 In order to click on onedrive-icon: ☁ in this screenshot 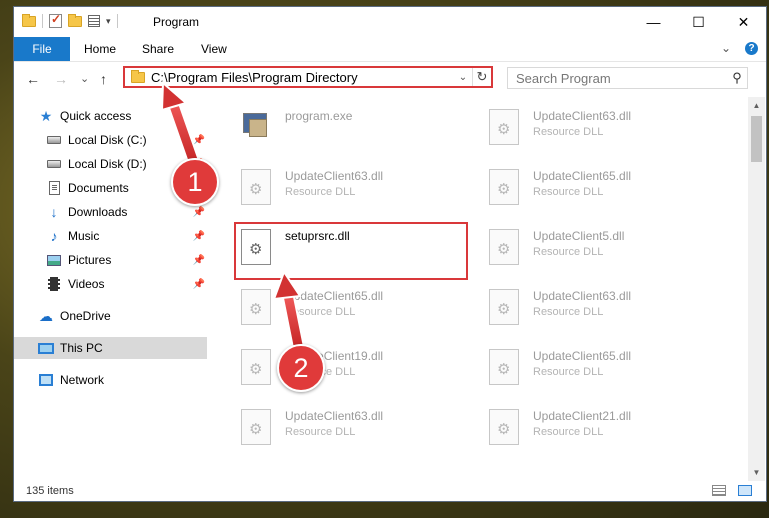, I will do `click(46, 315)`.